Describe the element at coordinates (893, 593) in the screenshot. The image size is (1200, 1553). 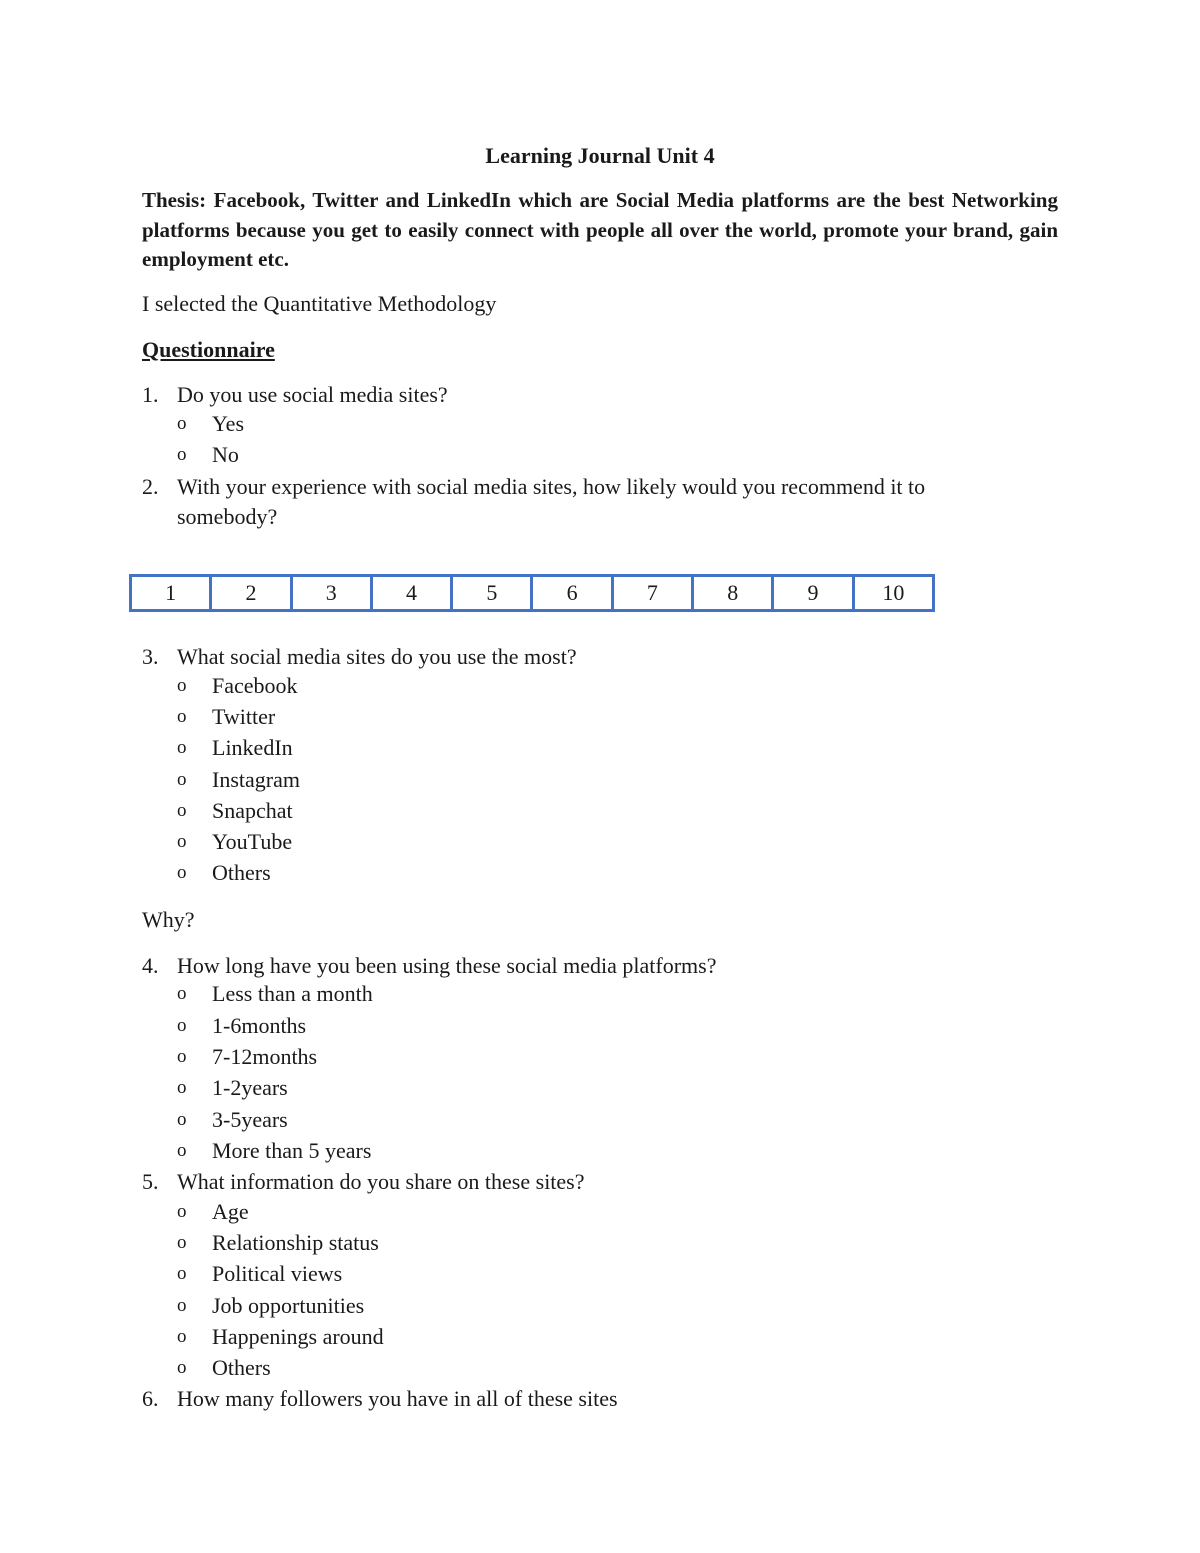
I see `rating-cell: 10` at that location.